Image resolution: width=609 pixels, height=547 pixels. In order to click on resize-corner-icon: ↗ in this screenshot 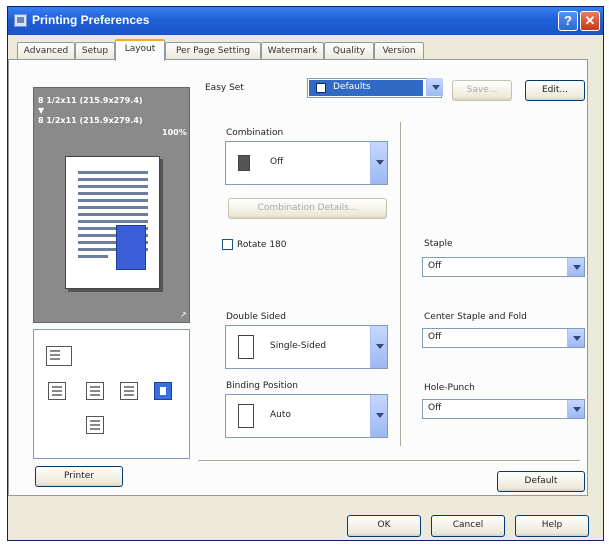, I will do `click(183, 314)`.